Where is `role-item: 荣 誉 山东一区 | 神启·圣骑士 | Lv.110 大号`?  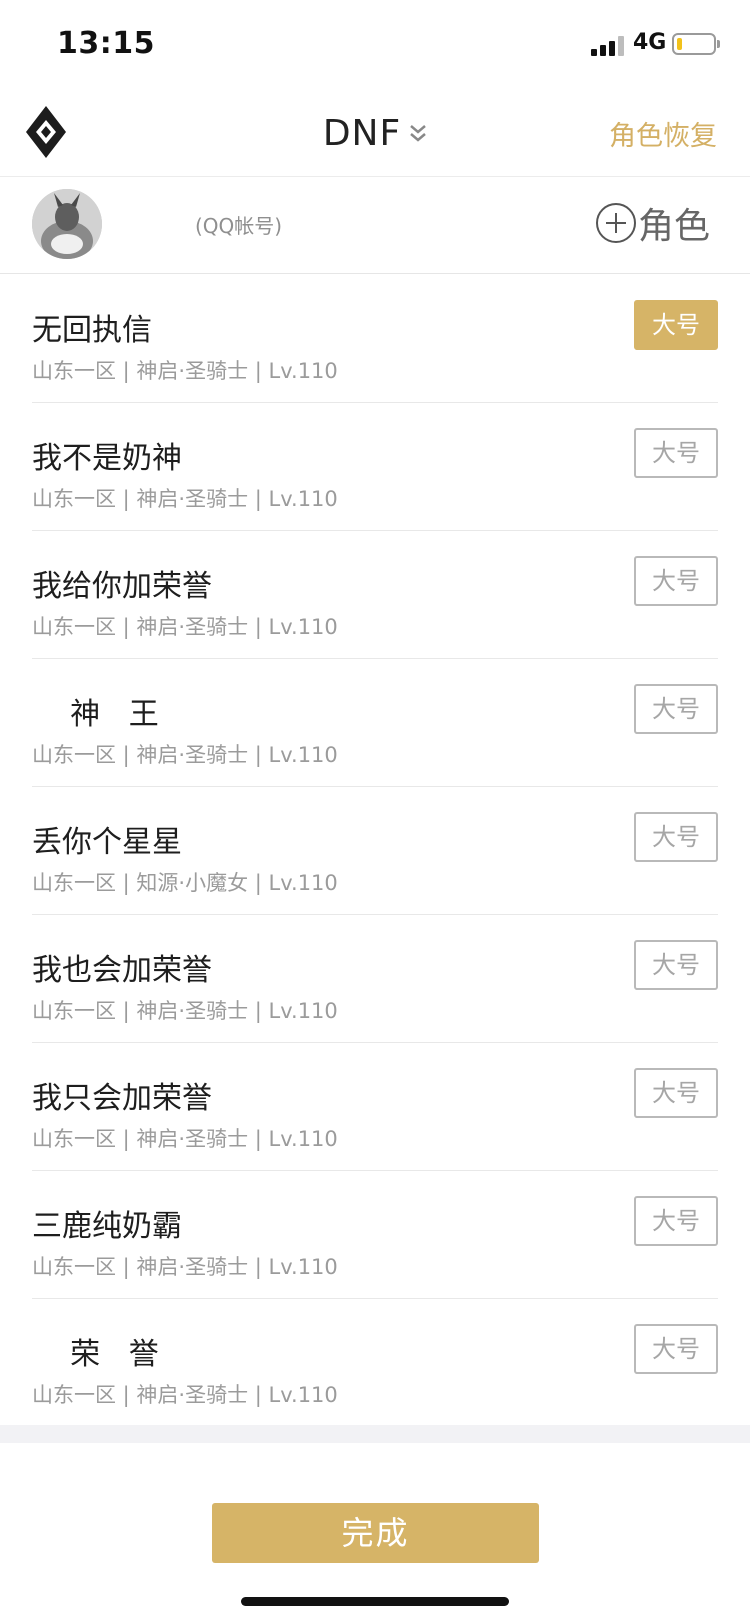 role-item: 荣 誉 山东一区 | 神启·圣骑士 | Lv.110 大号 is located at coordinates (375, 1363).